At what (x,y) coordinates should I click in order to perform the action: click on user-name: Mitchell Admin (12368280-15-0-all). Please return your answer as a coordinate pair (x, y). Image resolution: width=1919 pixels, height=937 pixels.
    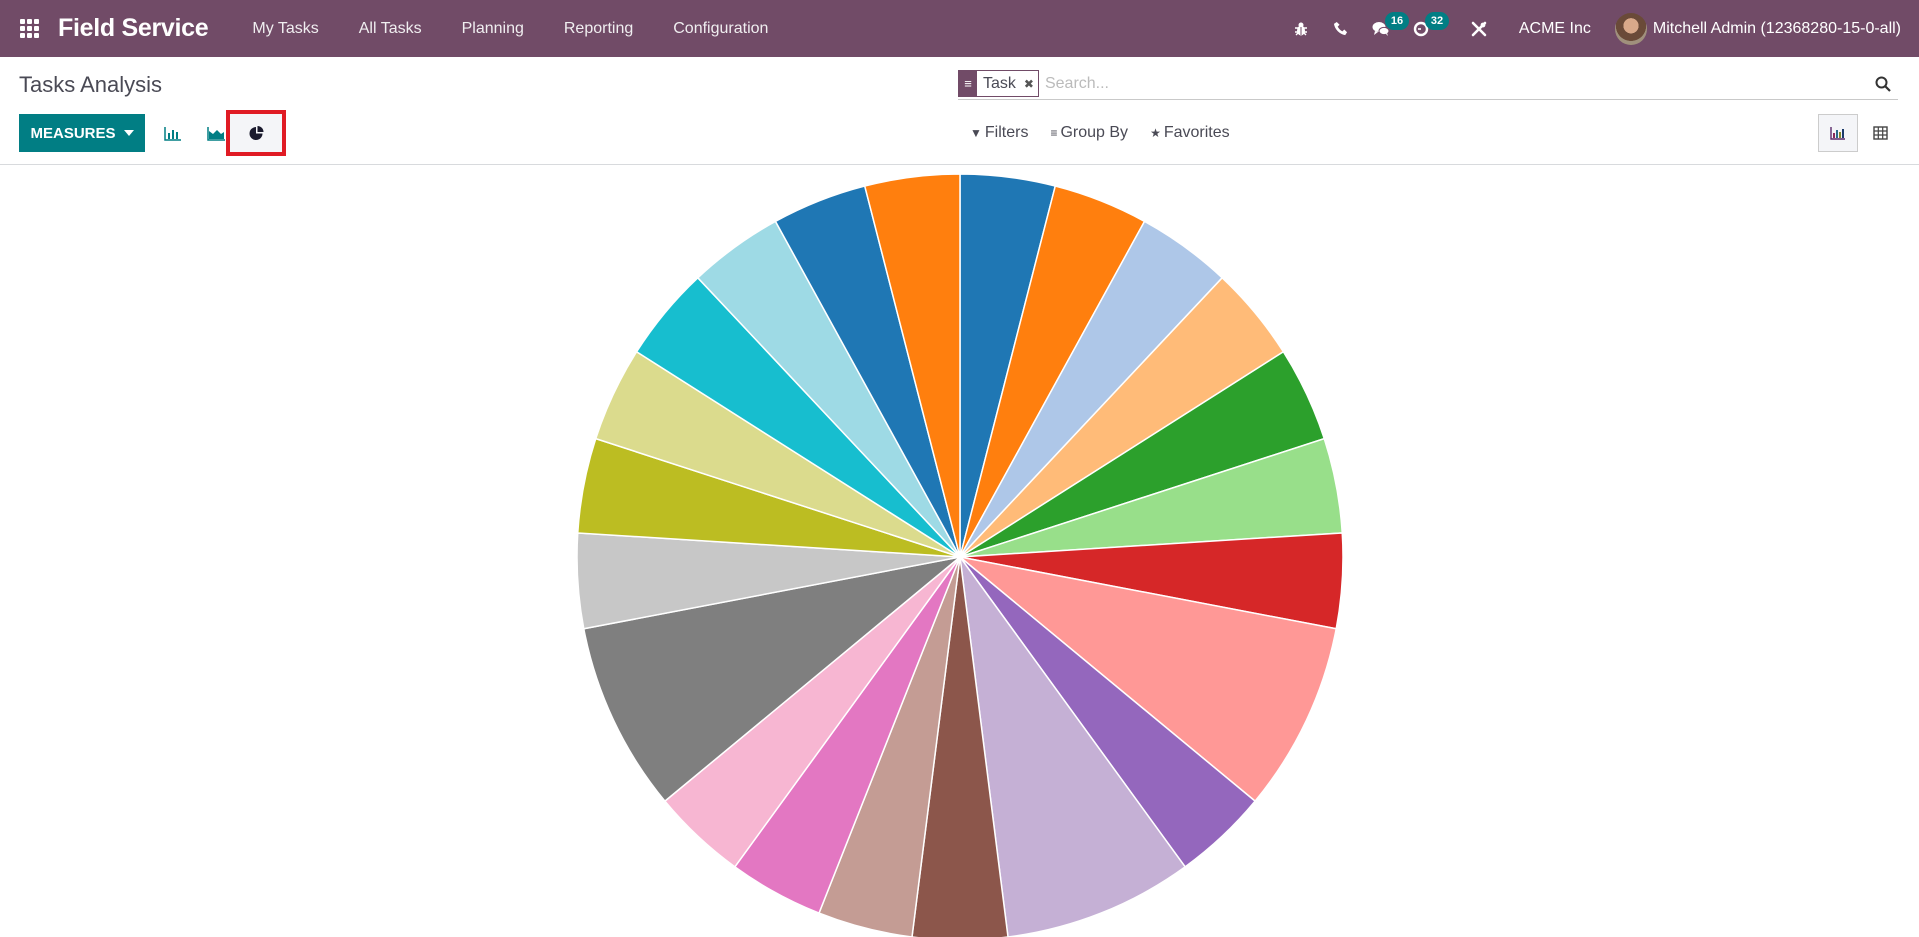
    Looking at the image, I should click on (1776, 28).